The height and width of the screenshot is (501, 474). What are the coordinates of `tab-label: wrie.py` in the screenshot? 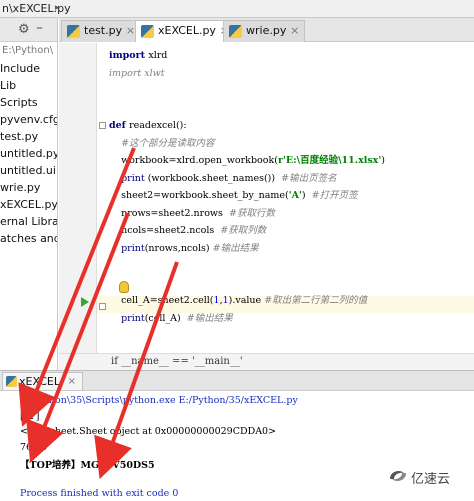 It's located at (266, 30).